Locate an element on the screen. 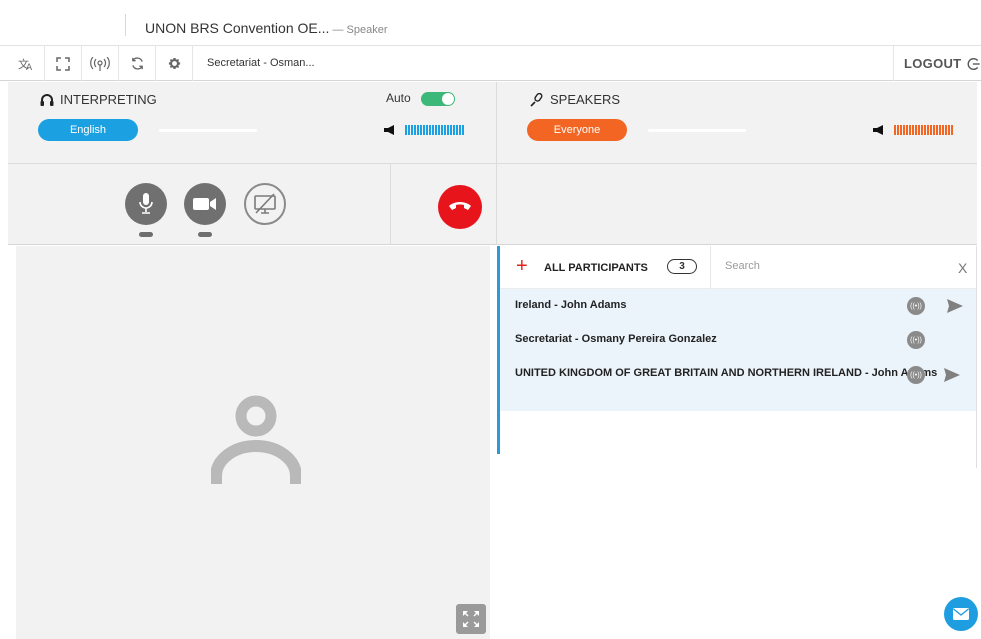  screen-share-off-icon is located at coordinates (265, 204).